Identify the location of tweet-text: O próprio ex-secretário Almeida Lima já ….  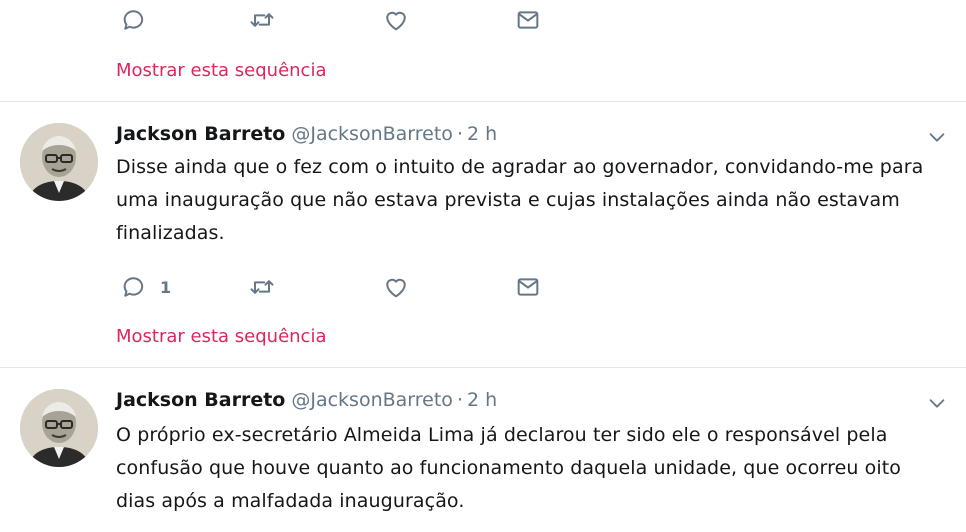
(509, 468).